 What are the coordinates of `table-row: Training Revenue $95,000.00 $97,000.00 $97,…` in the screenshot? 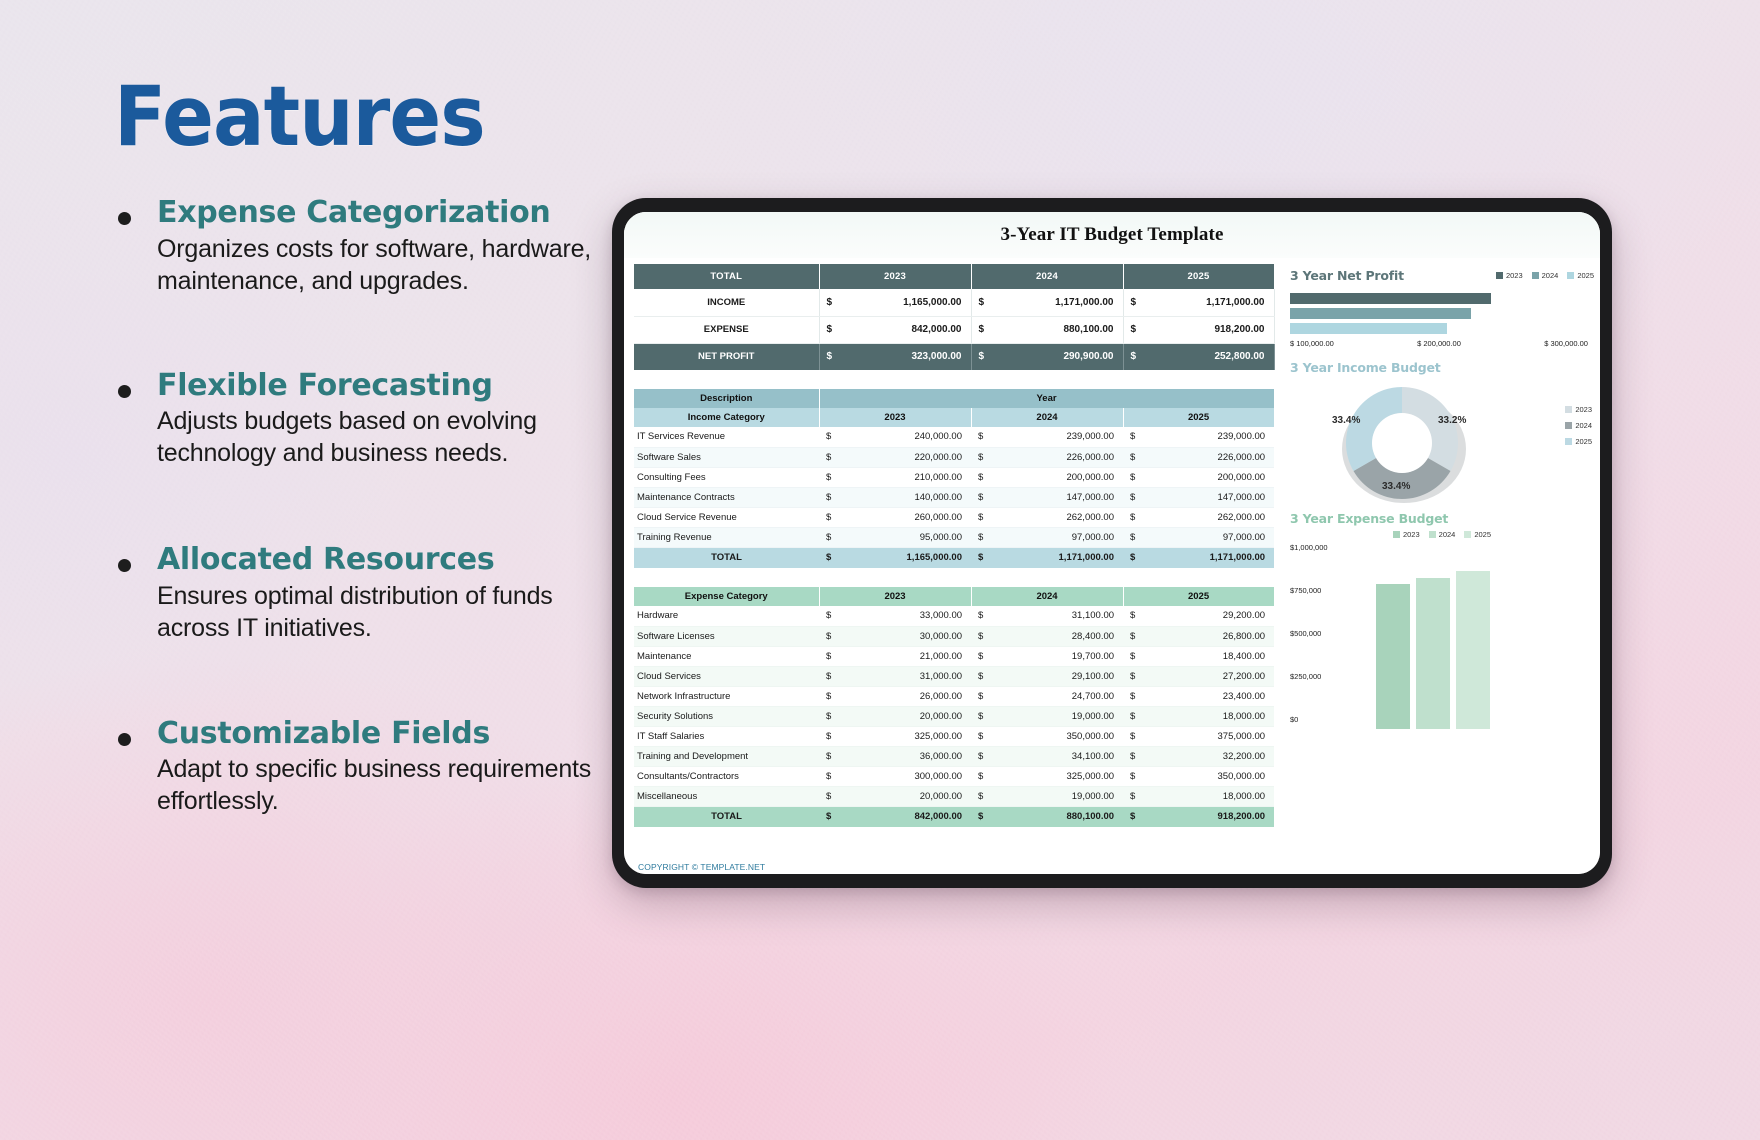 It's located at (954, 537).